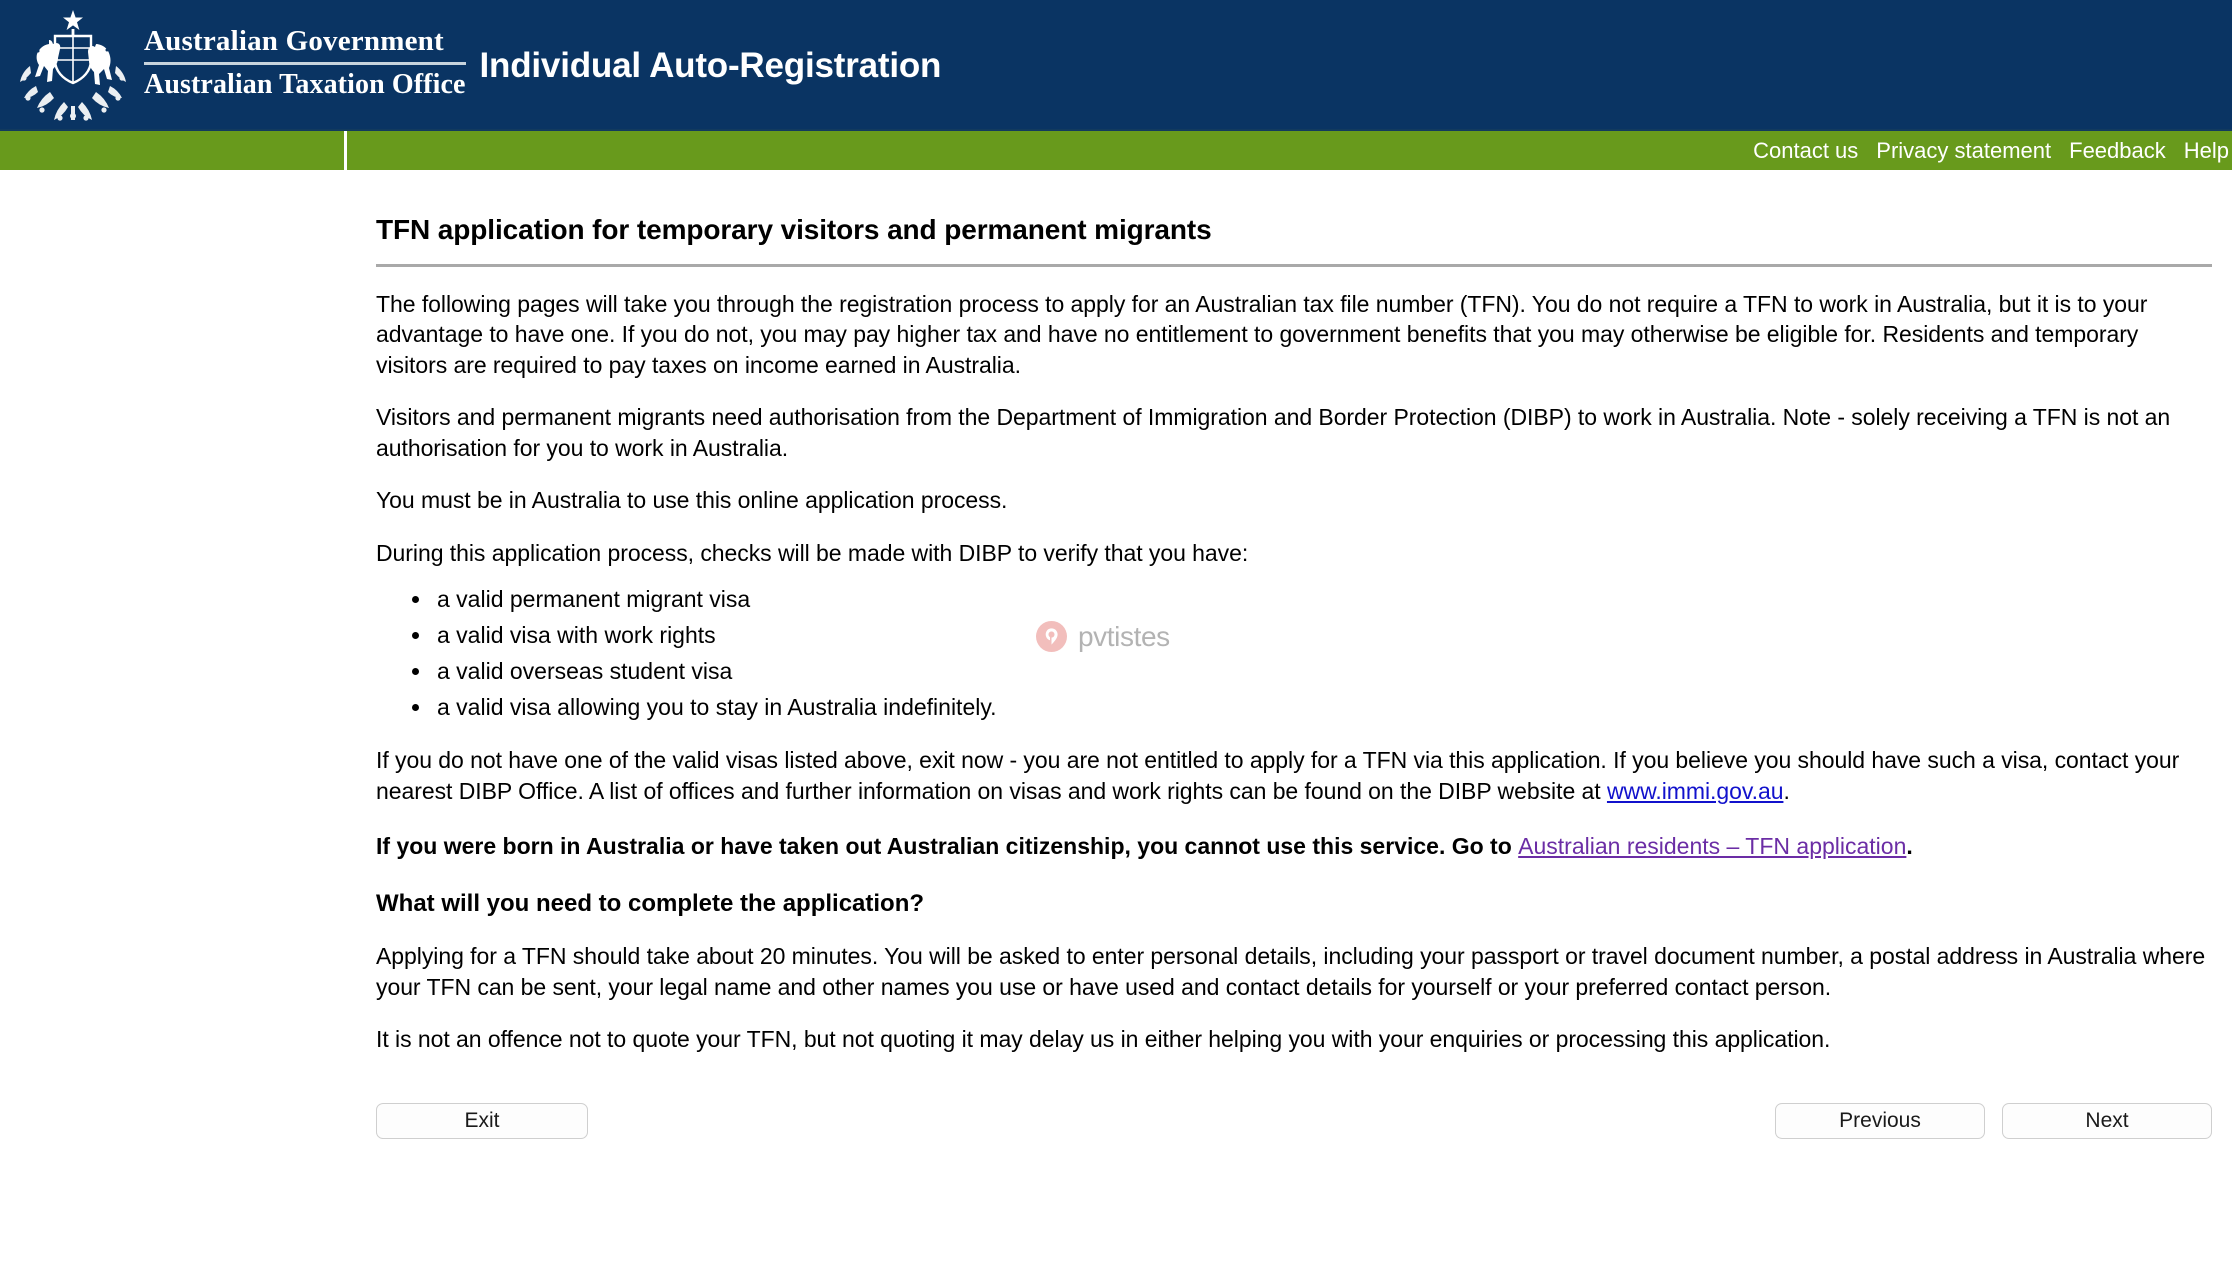 This screenshot has width=2232, height=1278. Describe the element at coordinates (2107, 1121) in the screenshot. I see `next-button: Next` at that location.